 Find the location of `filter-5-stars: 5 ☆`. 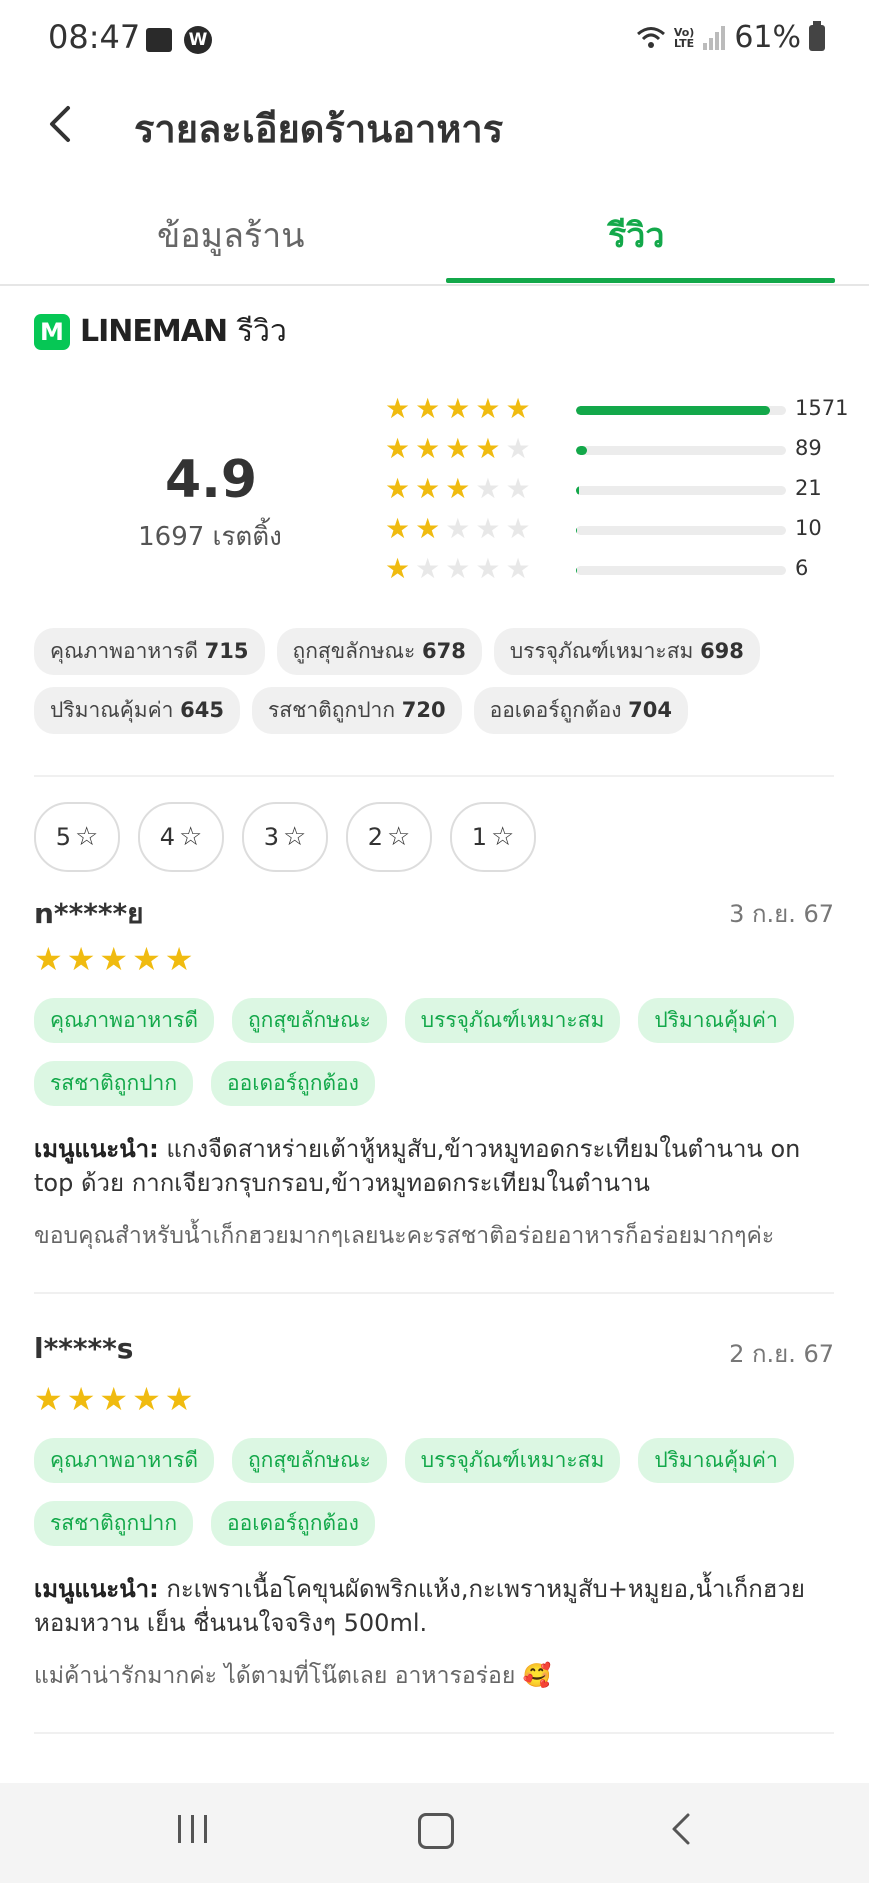

filter-5-stars: 5 ☆ is located at coordinates (77, 837).